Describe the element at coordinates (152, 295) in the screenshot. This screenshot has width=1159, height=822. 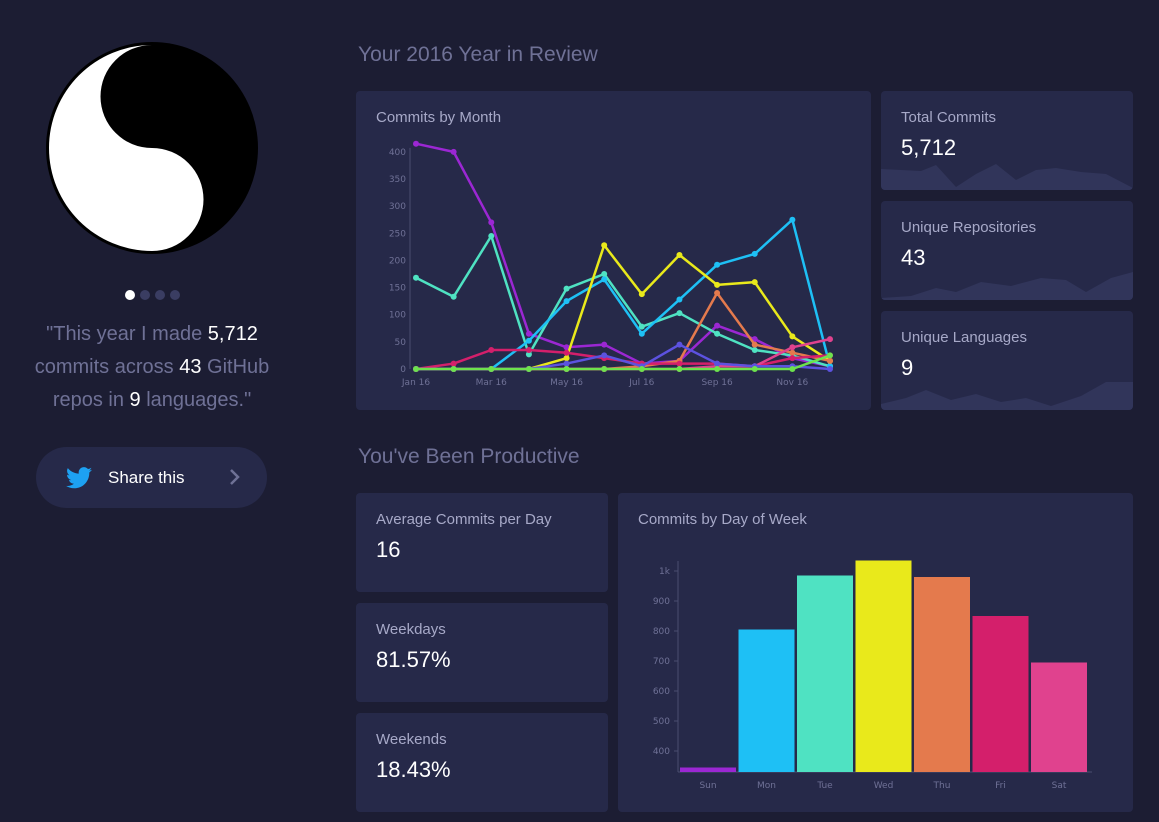
I see `slide-indicator` at that location.